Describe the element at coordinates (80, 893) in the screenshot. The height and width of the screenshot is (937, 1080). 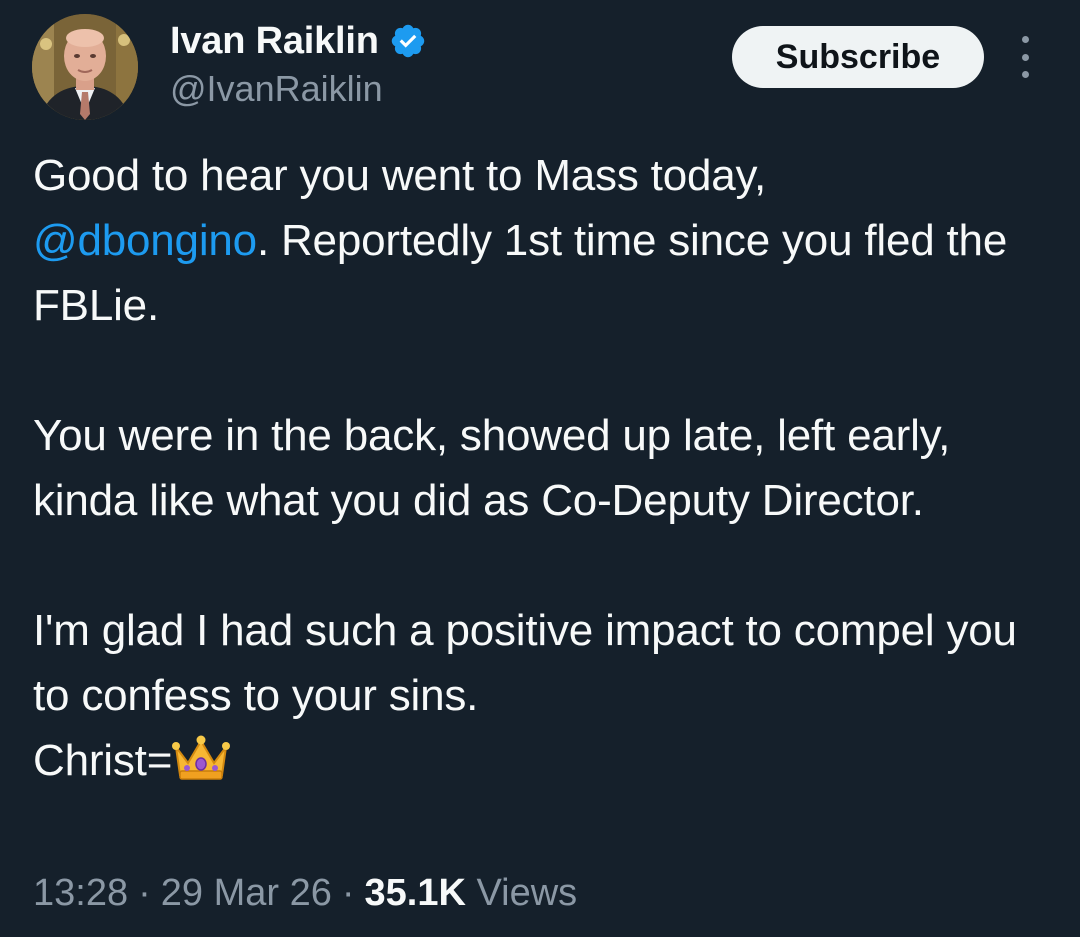
I see `tweet-time: 13:28` at that location.